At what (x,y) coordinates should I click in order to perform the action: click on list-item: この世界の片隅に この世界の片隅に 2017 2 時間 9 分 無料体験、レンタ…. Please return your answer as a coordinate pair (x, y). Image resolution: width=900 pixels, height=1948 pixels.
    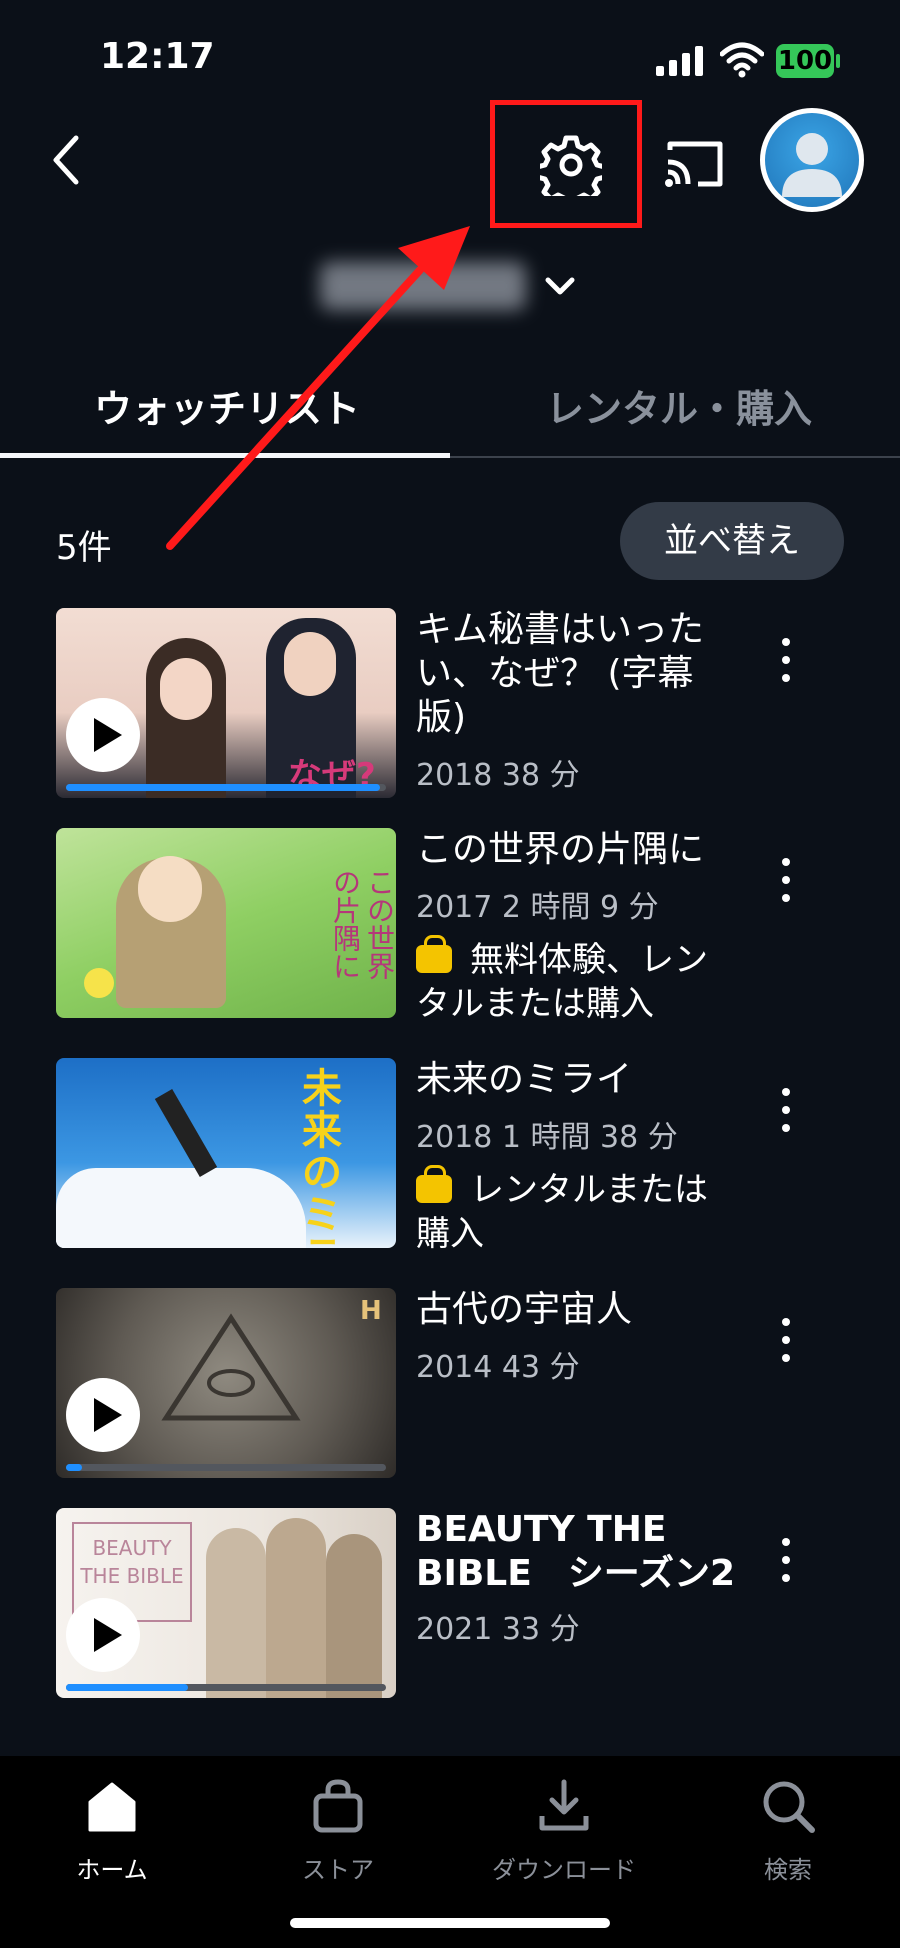
    Looking at the image, I should click on (450, 928).